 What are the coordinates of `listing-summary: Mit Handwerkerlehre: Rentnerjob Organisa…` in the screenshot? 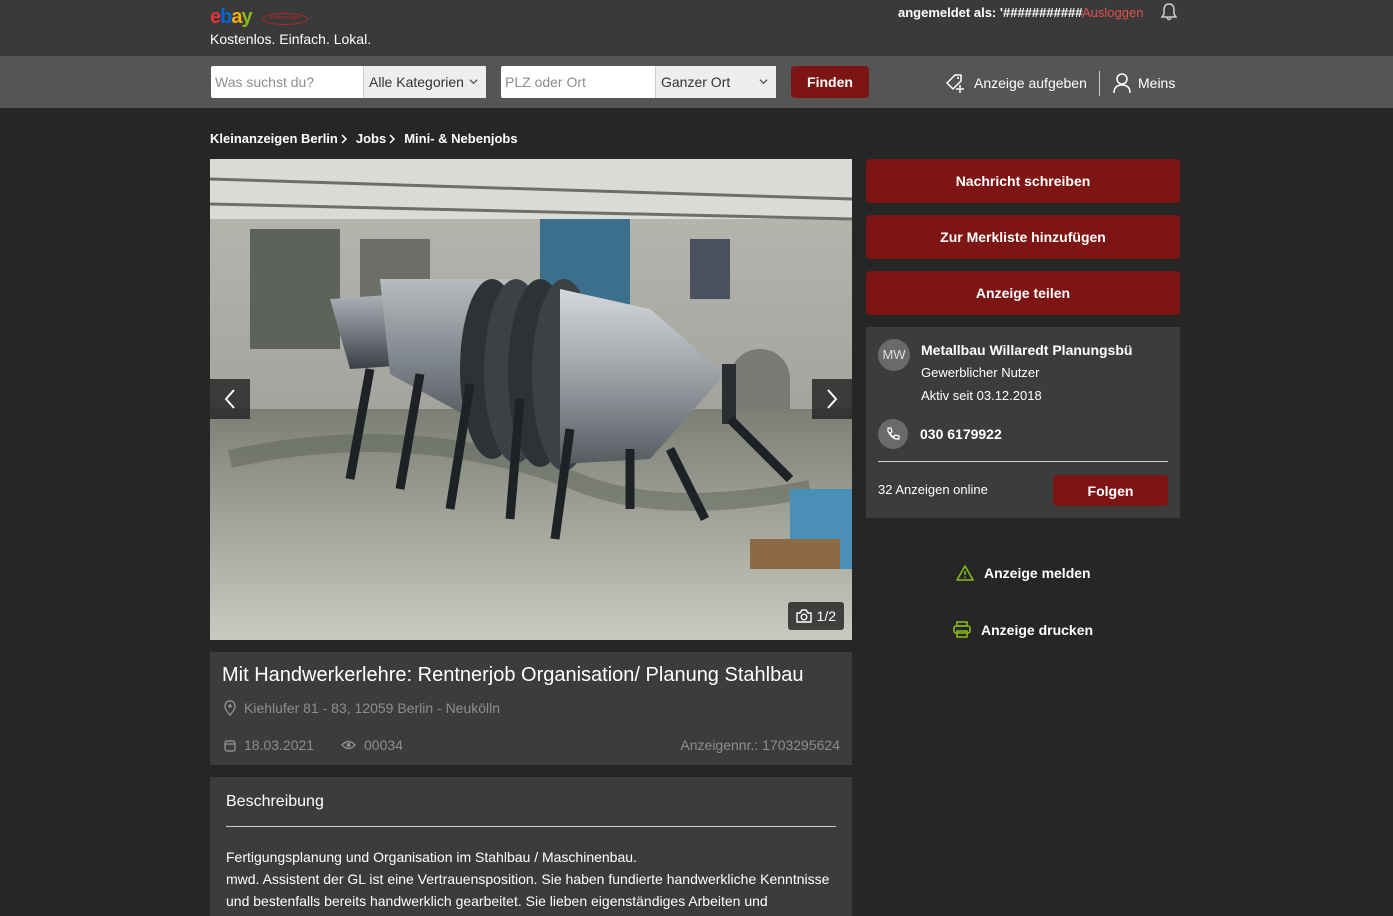 It's located at (531, 708).